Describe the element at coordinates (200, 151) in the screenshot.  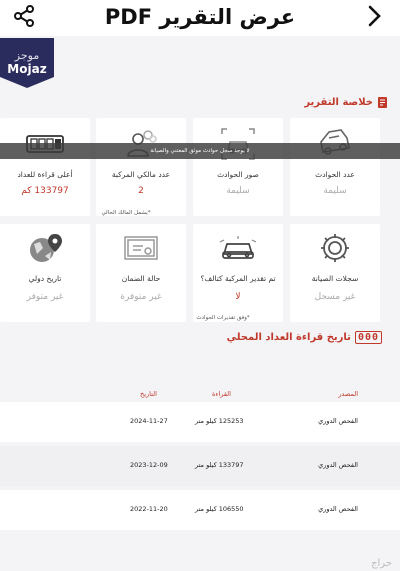
I see `toast-message: لا يوجد سجل حوادث موثق المعتني والصيانة` at that location.